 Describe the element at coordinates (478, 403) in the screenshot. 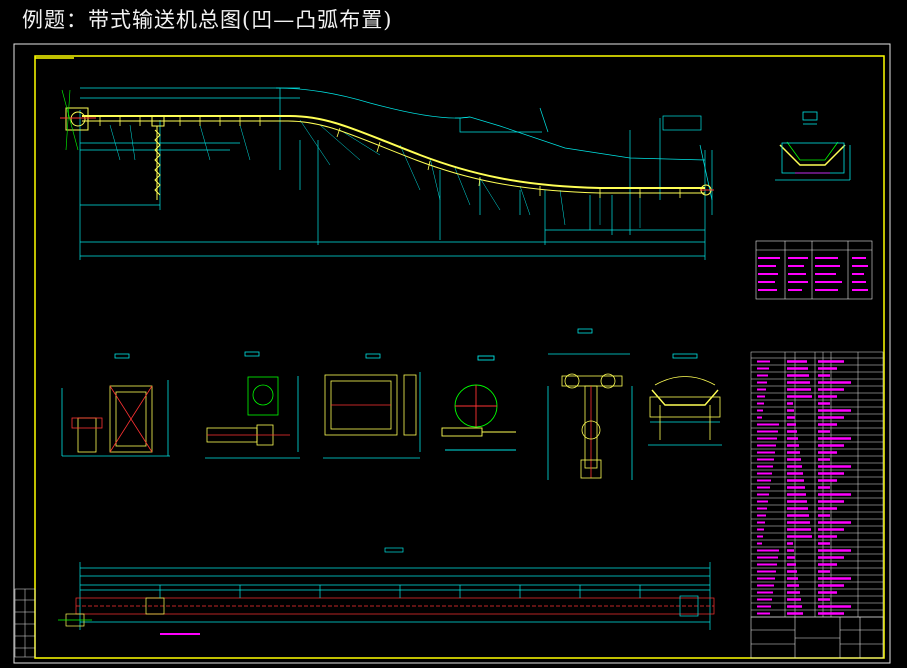

I see `pulley-detail` at that location.